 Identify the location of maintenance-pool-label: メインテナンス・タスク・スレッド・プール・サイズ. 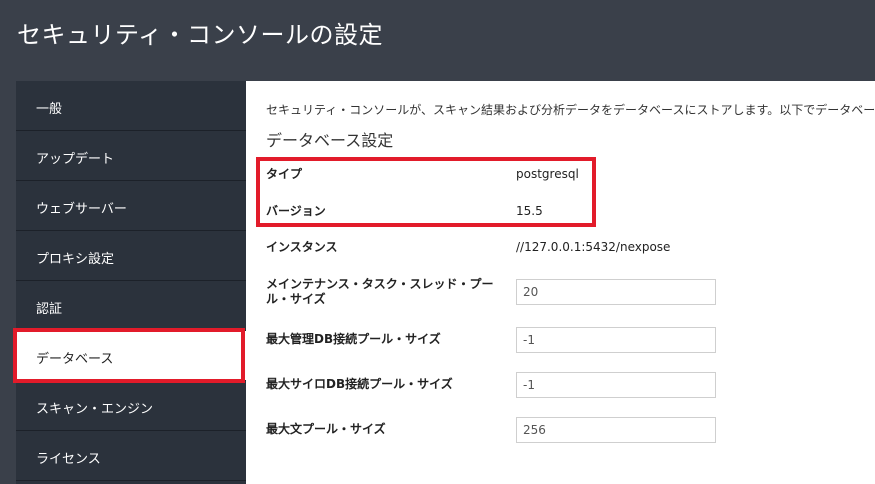
(380, 291).